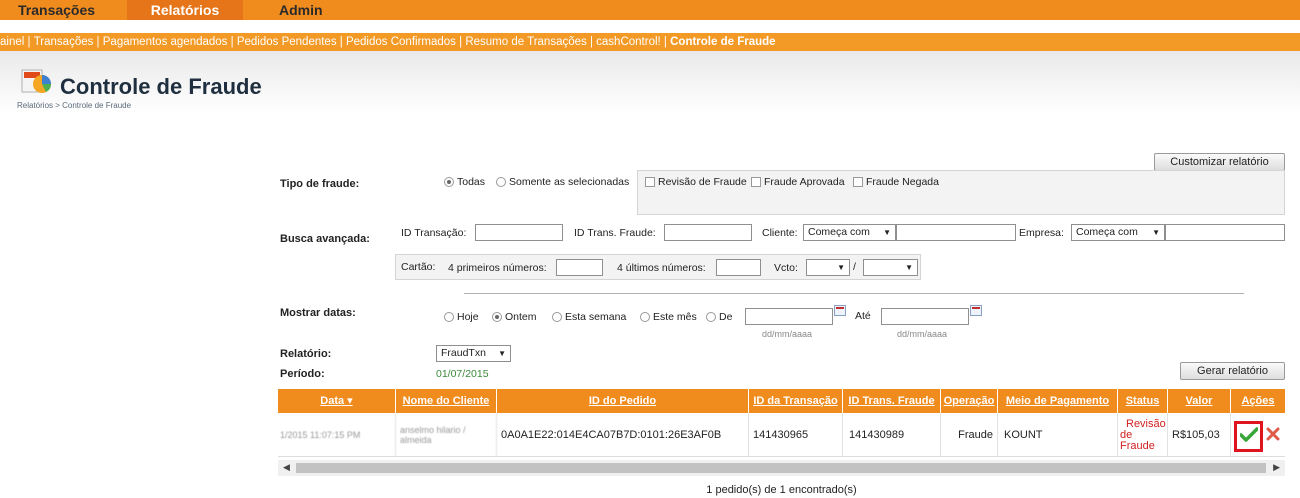  What do you see at coordinates (449, 317) in the screenshot?
I see `radio-hoje` at bounding box center [449, 317].